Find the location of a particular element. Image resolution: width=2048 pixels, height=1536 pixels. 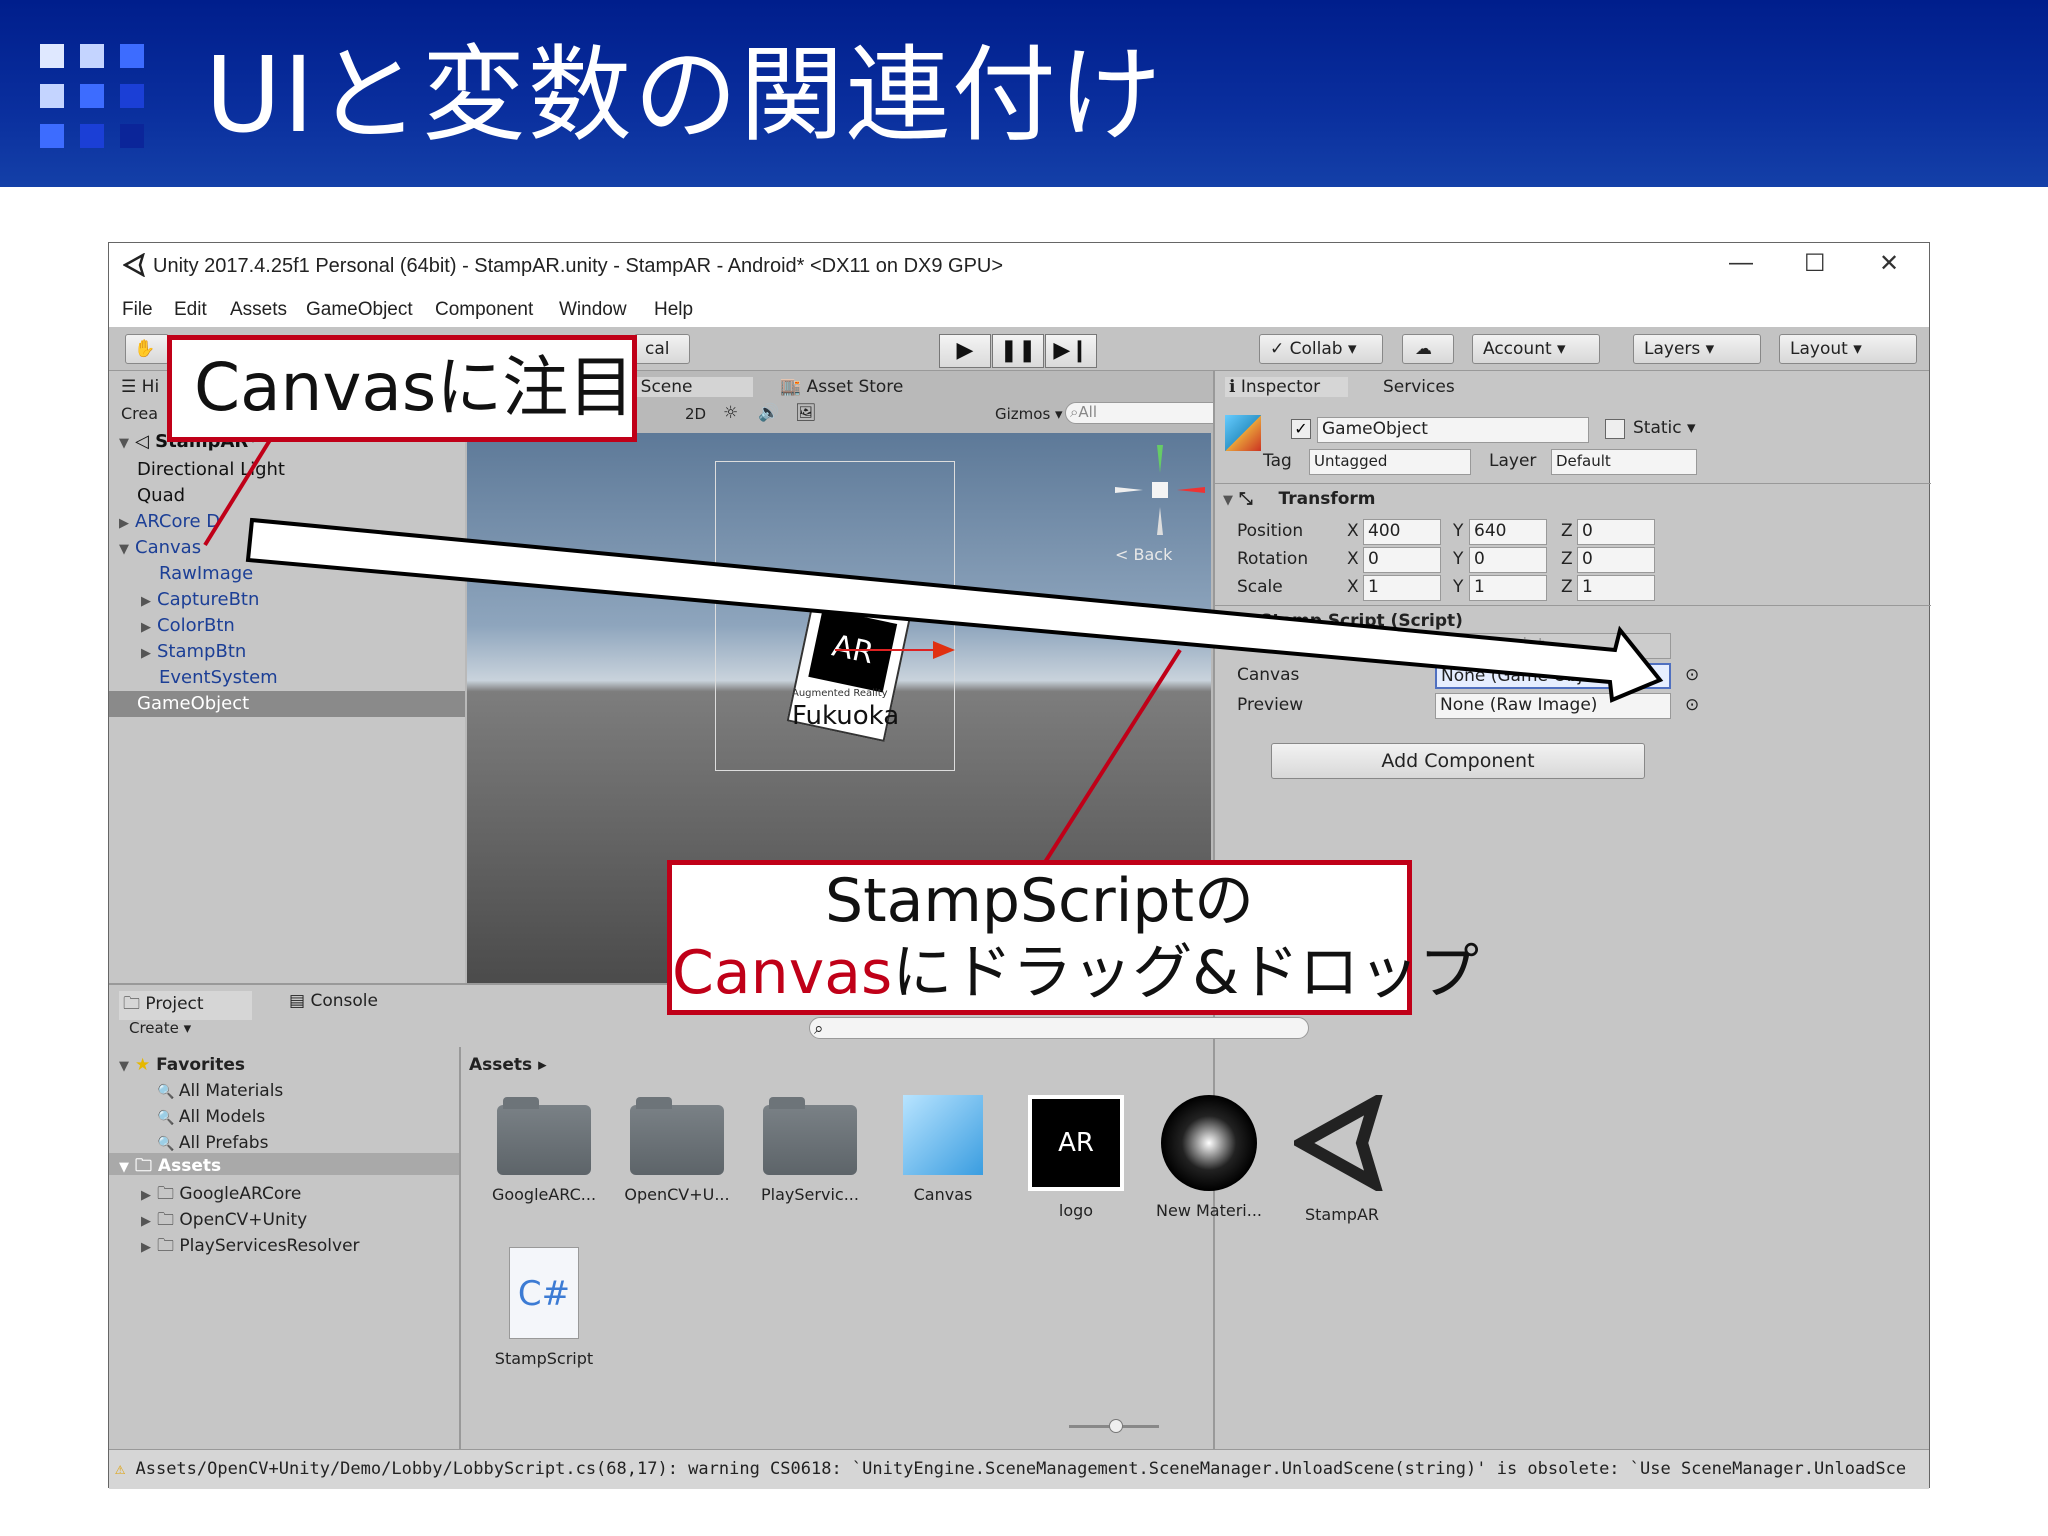

callout-line-2: Canvasにドラッグ&ドロップ is located at coordinates (1076, 973).